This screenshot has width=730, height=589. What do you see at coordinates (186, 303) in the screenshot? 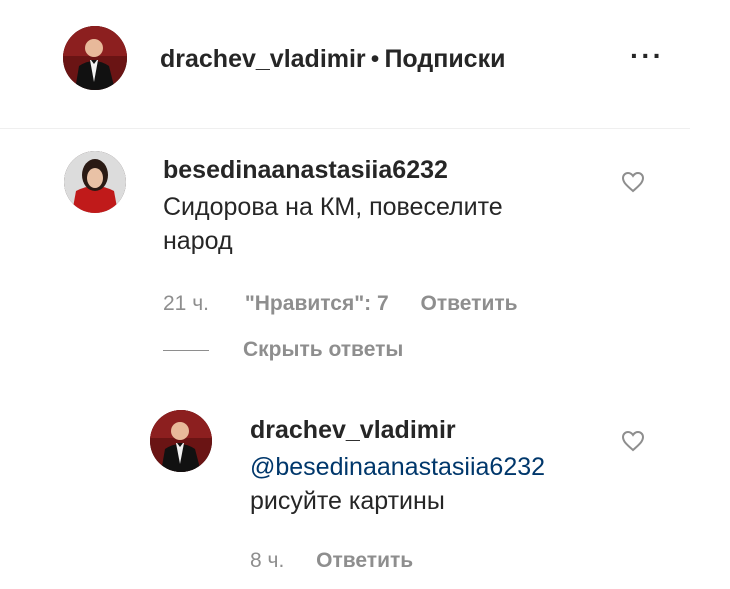
I see `comment-time: 21 ч.` at bounding box center [186, 303].